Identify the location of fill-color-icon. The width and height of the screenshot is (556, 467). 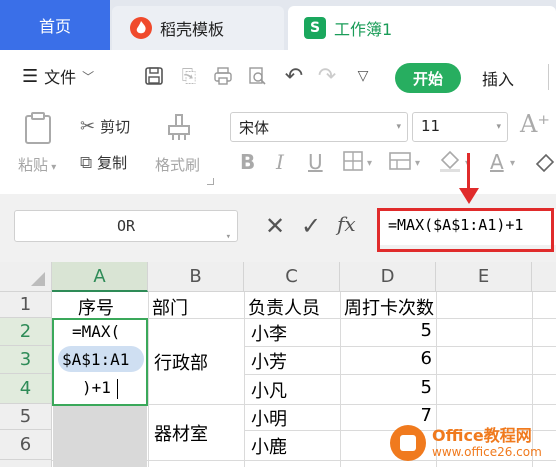
(450, 163).